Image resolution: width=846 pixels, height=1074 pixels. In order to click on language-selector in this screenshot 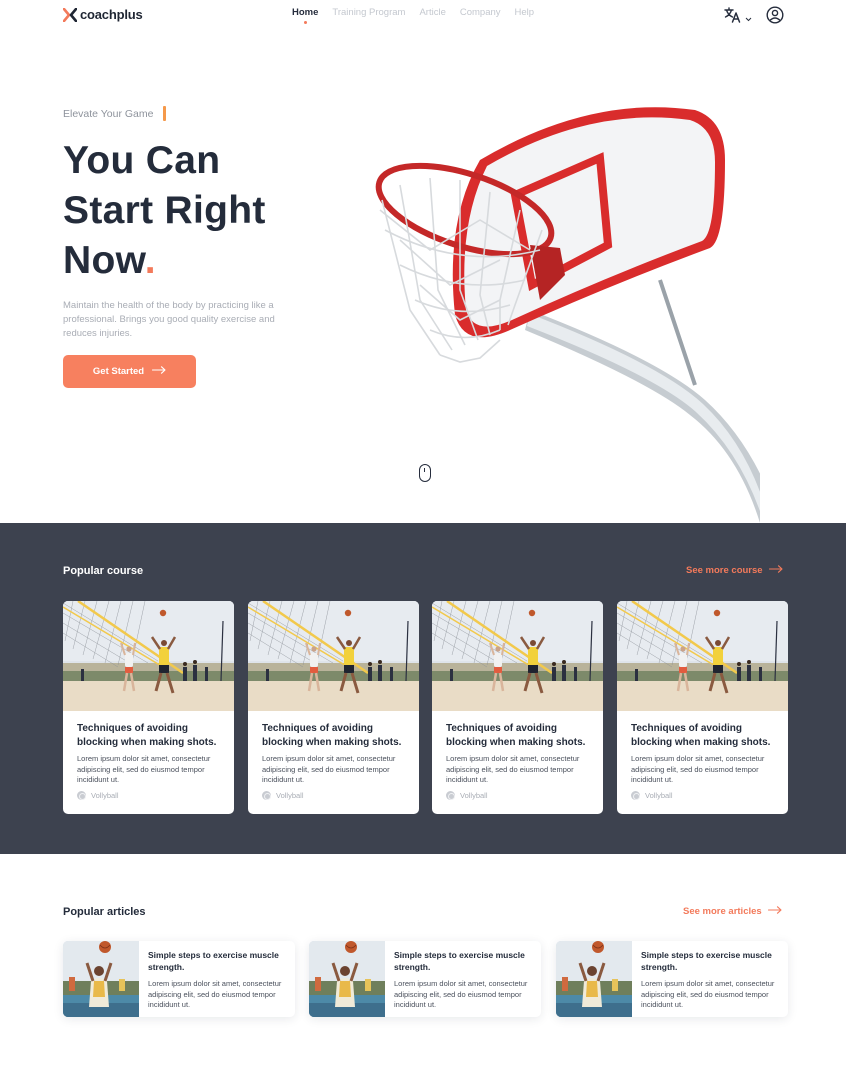, I will do `click(738, 17)`.